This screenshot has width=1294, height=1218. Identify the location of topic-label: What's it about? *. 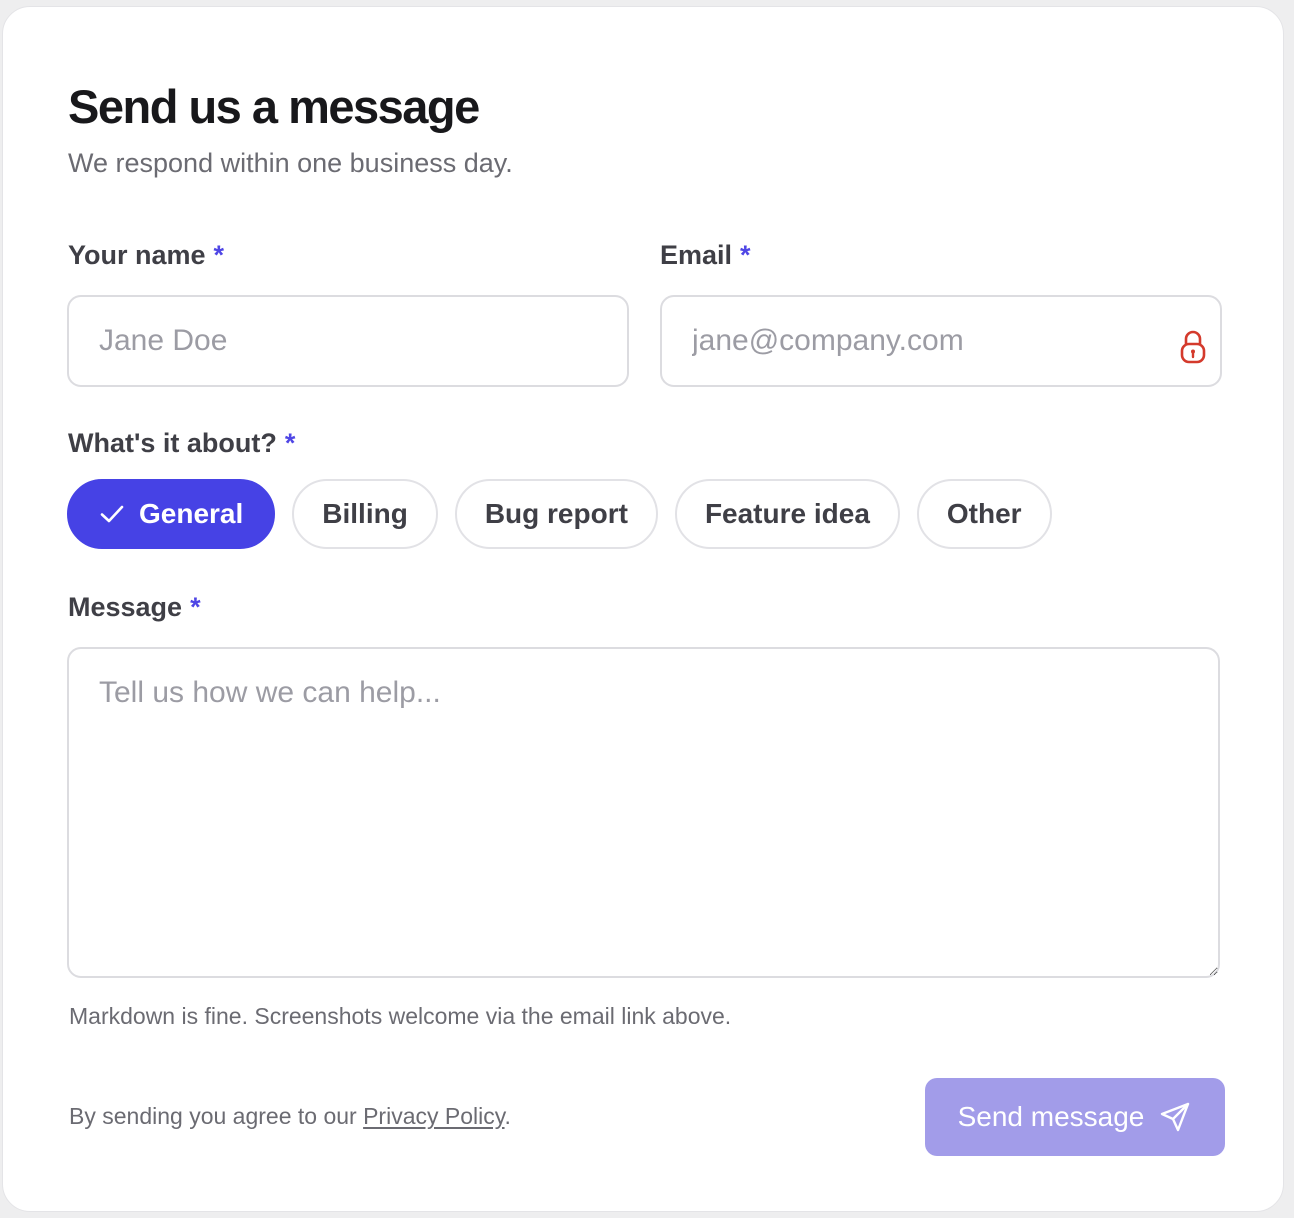
(181, 443).